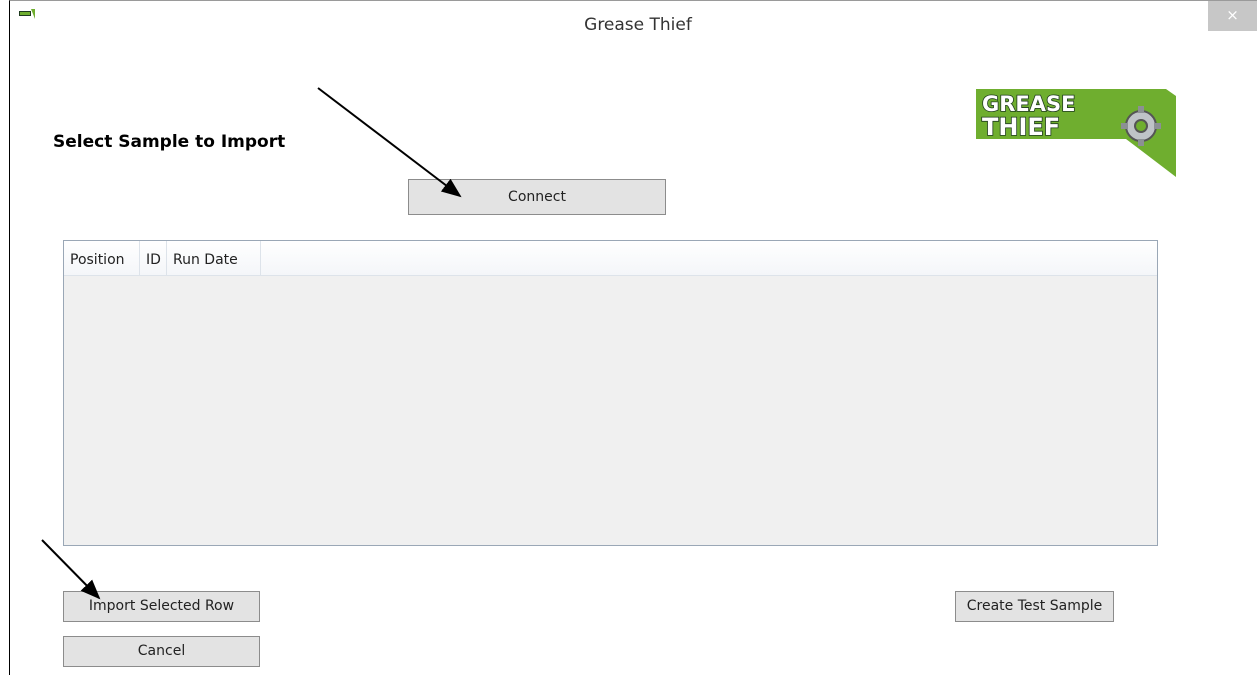 The height and width of the screenshot is (675, 1257). I want to click on connect-button: Connect, so click(537, 197).